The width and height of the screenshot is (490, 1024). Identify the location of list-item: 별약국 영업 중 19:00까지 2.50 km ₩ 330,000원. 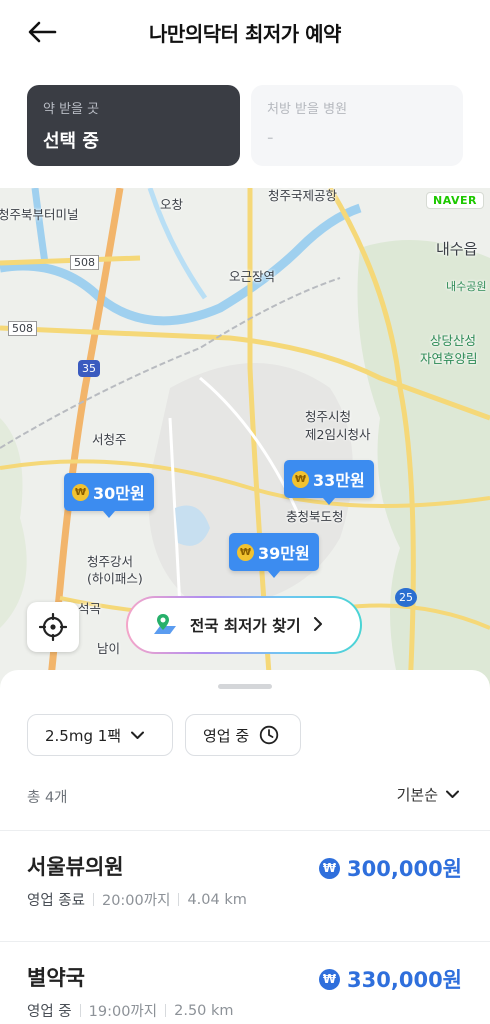
(245, 983).